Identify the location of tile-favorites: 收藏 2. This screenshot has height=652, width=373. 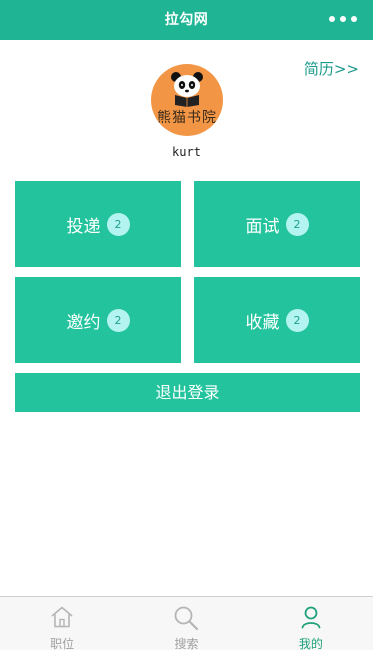
(277, 320).